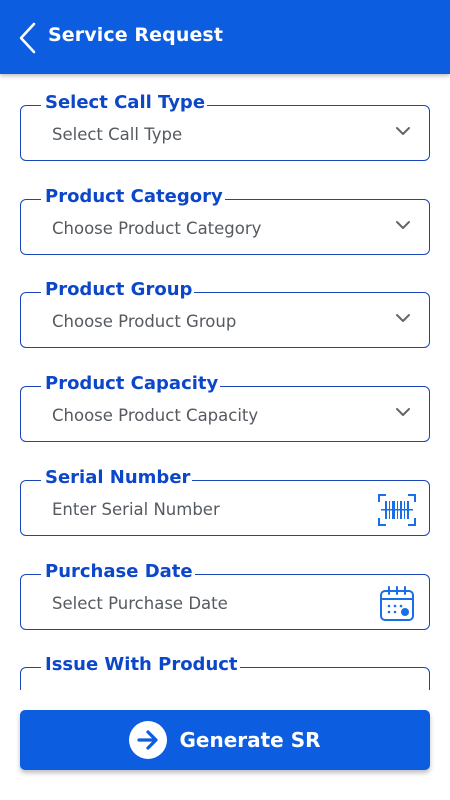  I want to click on arrow-right-circle-icon, so click(148, 740).